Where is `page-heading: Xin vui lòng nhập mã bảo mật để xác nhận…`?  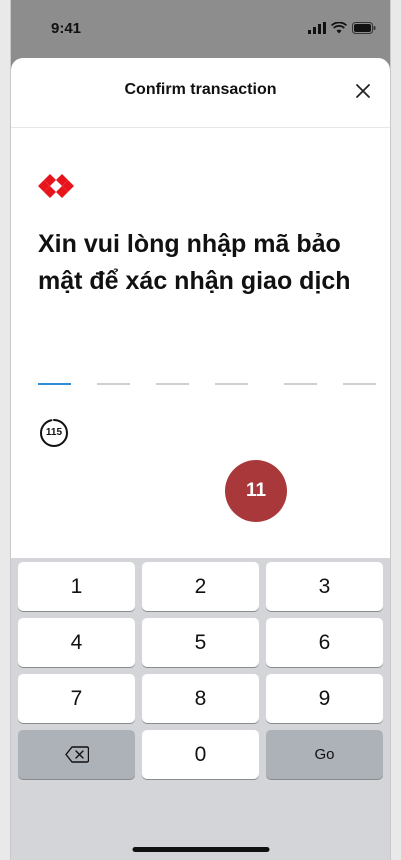 page-heading: Xin vui lòng nhập mã bảo mật để xác nhận… is located at coordinates (194, 262).